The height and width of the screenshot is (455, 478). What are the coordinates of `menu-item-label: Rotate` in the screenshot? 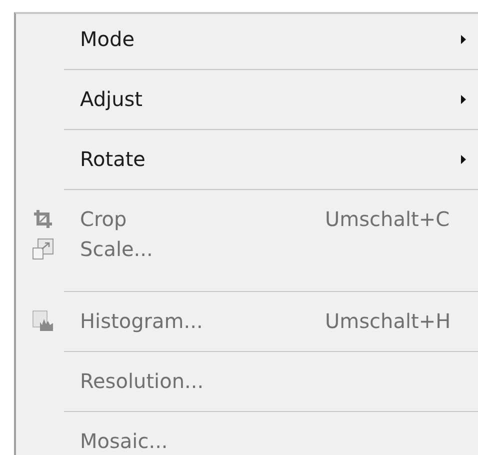 It's located at (113, 159).